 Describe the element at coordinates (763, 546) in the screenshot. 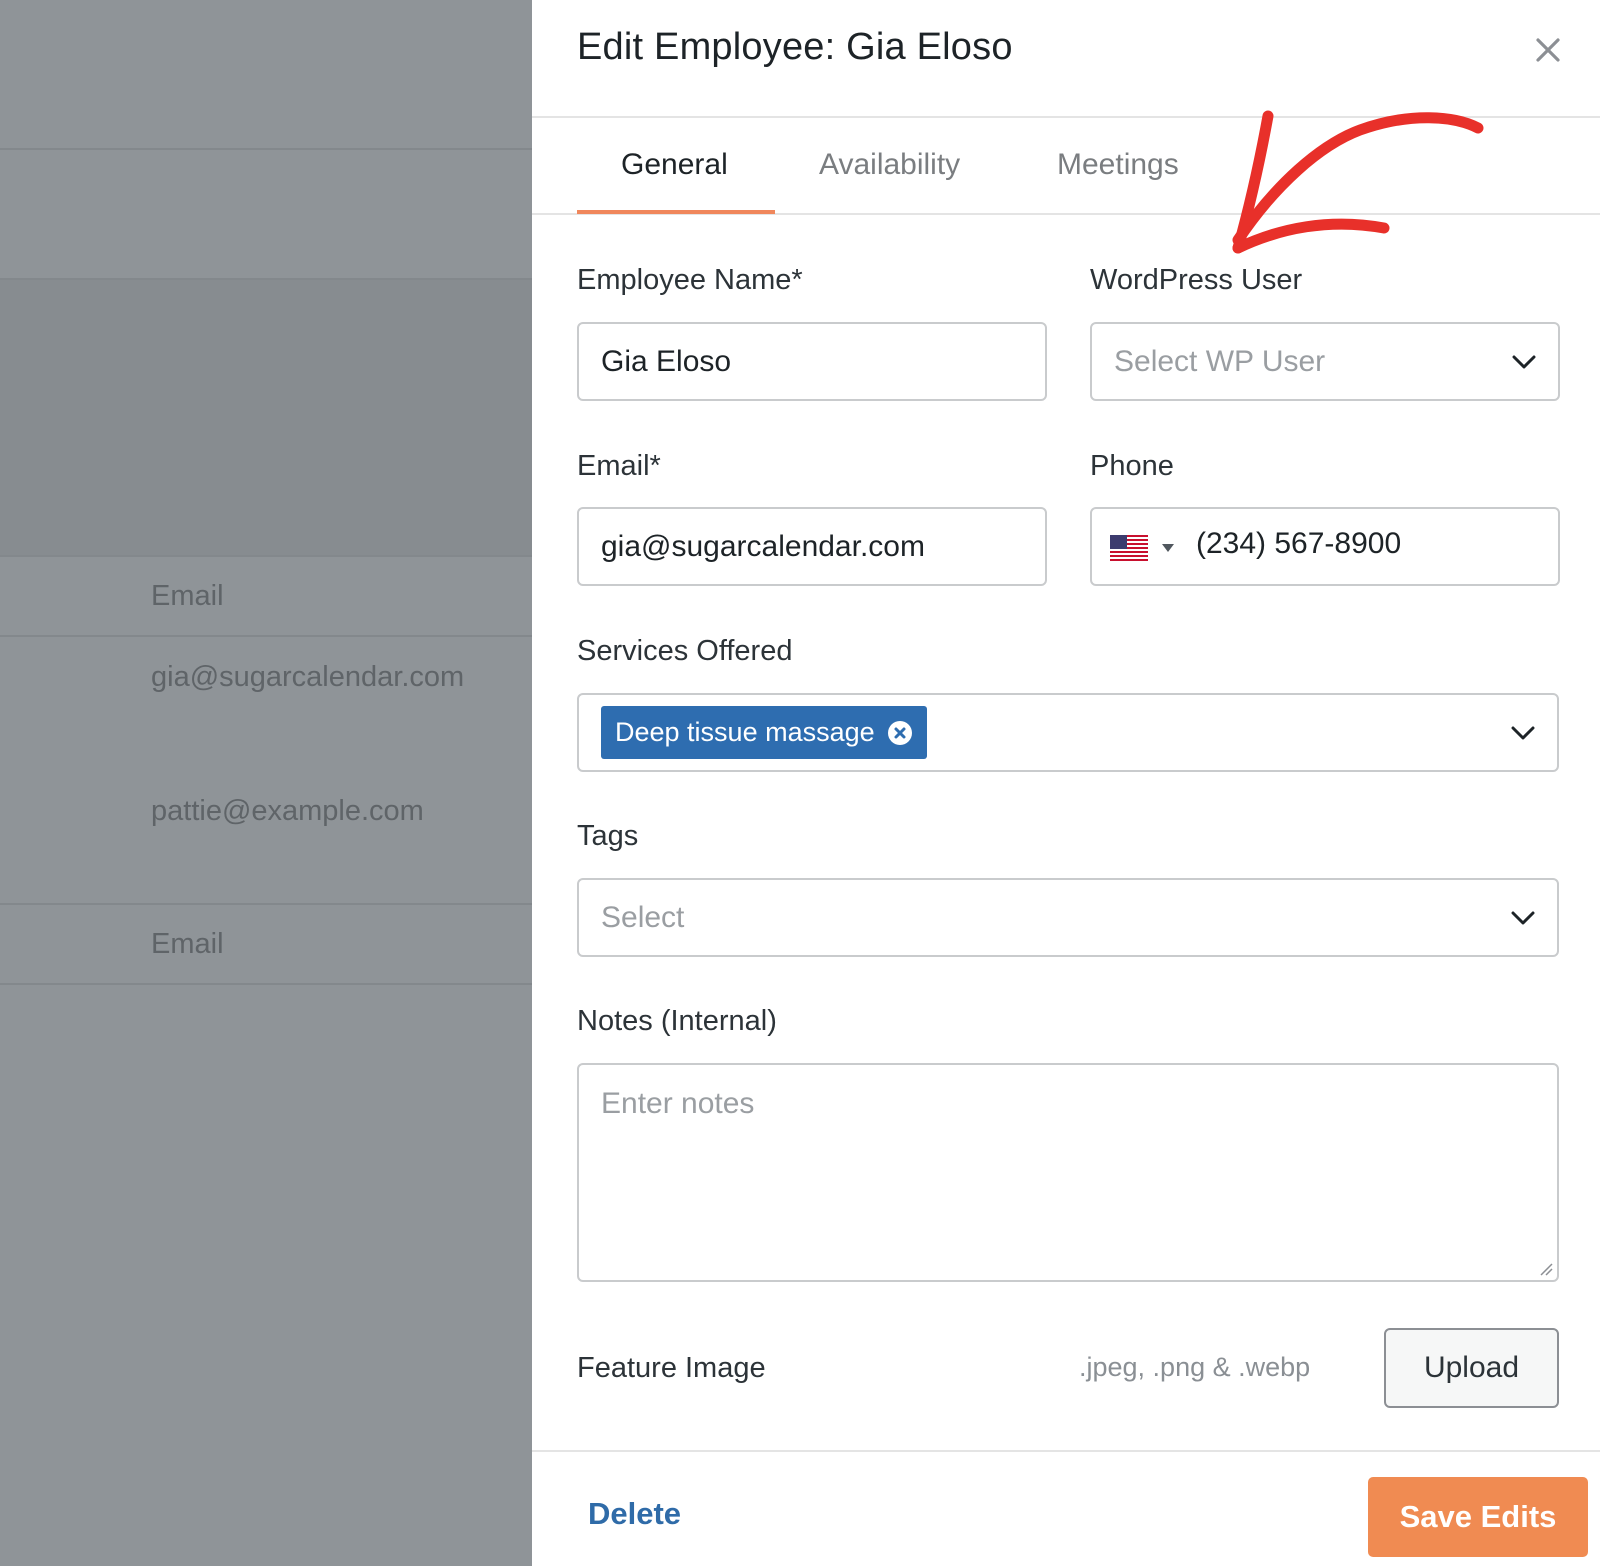

I see `email-value: gia@sugarcalendar.com` at that location.